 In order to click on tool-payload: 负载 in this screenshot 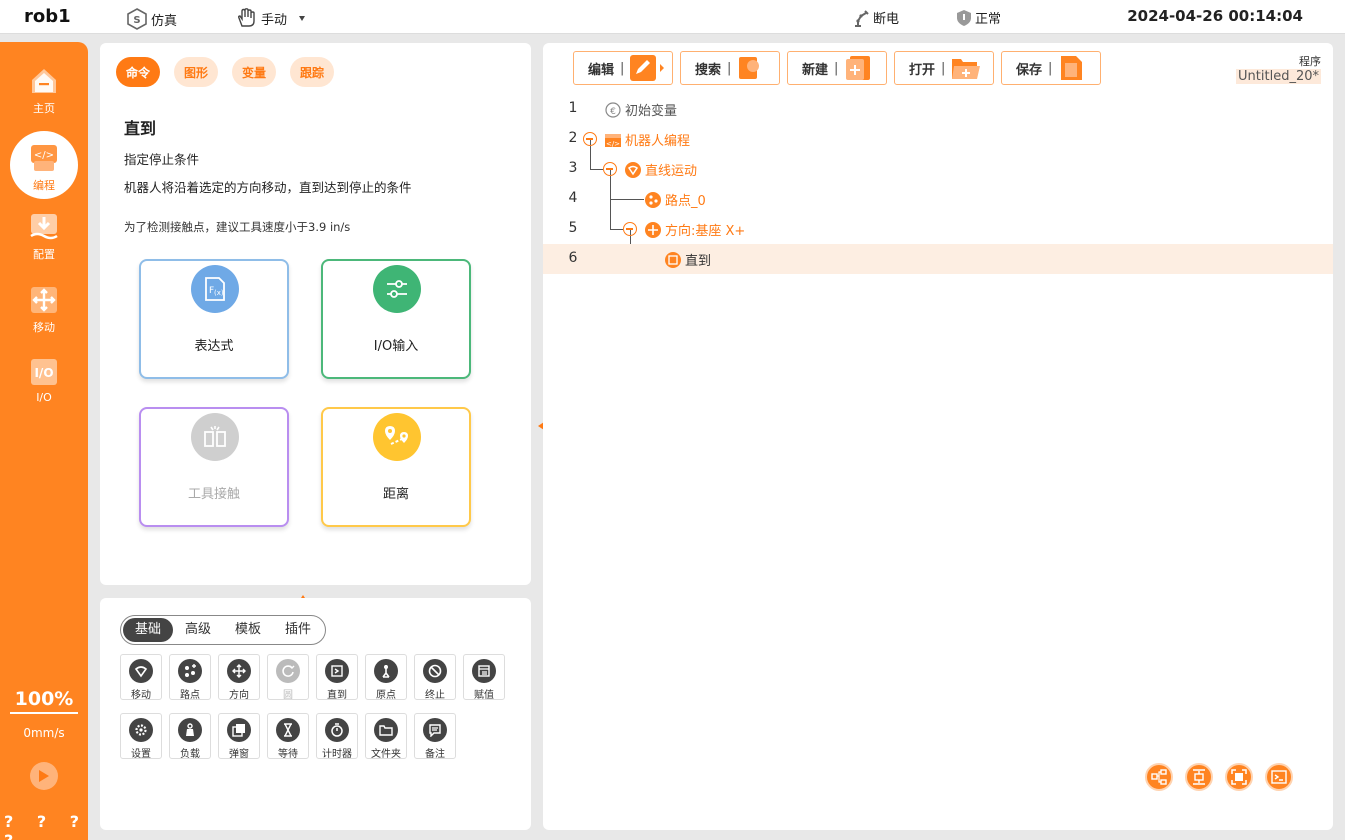, I will do `click(190, 736)`.